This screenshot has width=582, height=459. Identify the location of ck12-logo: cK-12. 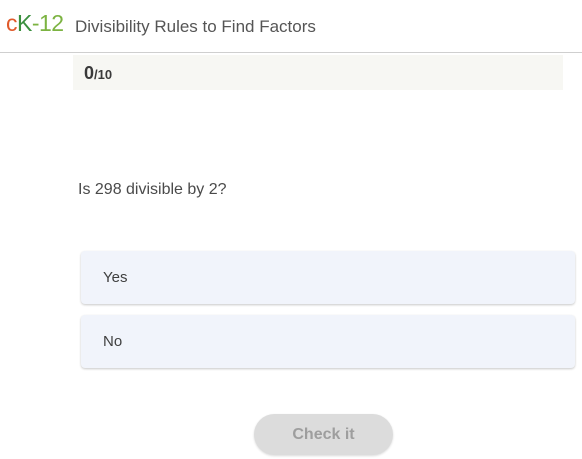
(35, 23).